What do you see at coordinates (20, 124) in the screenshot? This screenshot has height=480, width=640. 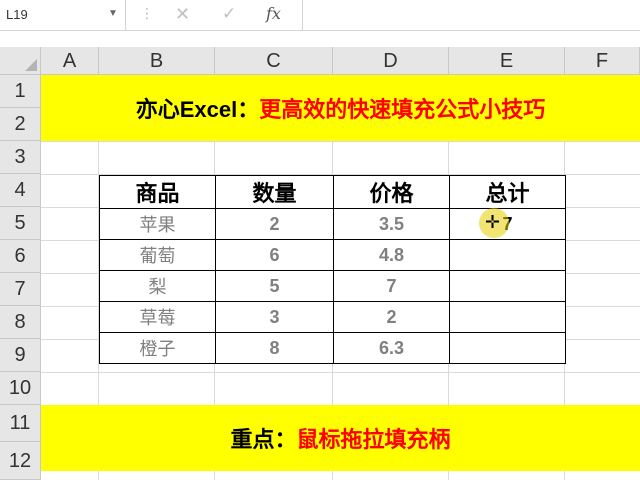 I see `row-header-2: 2` at bounding box center [20, 124].